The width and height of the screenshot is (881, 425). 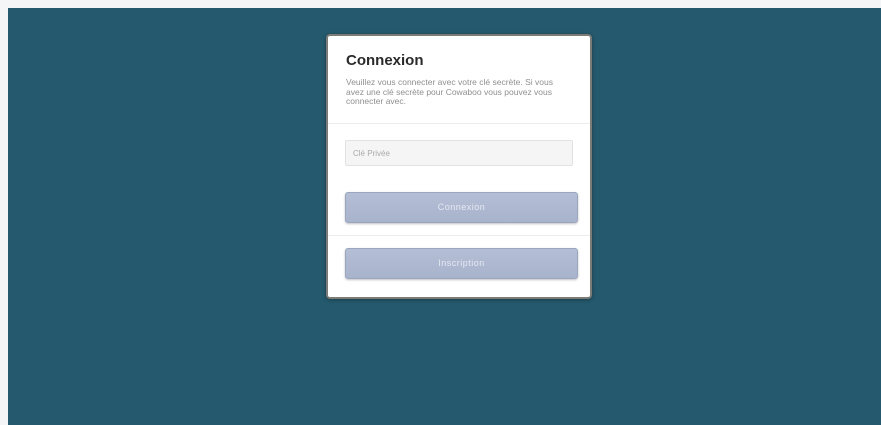 What do you see at coordinates (459, 153) in the screenshot?
I see `private-key-input` at bounding box center [459, 153].